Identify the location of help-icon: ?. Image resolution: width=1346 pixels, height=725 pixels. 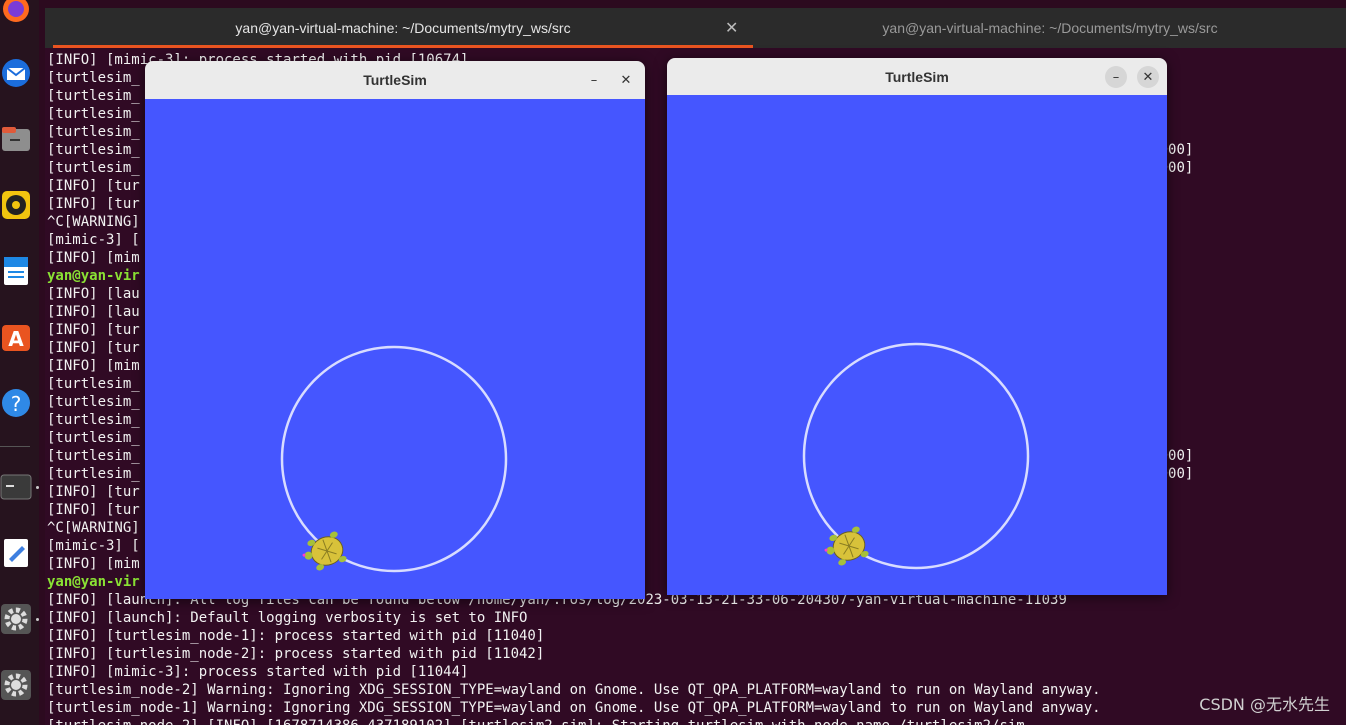
(16, 403).